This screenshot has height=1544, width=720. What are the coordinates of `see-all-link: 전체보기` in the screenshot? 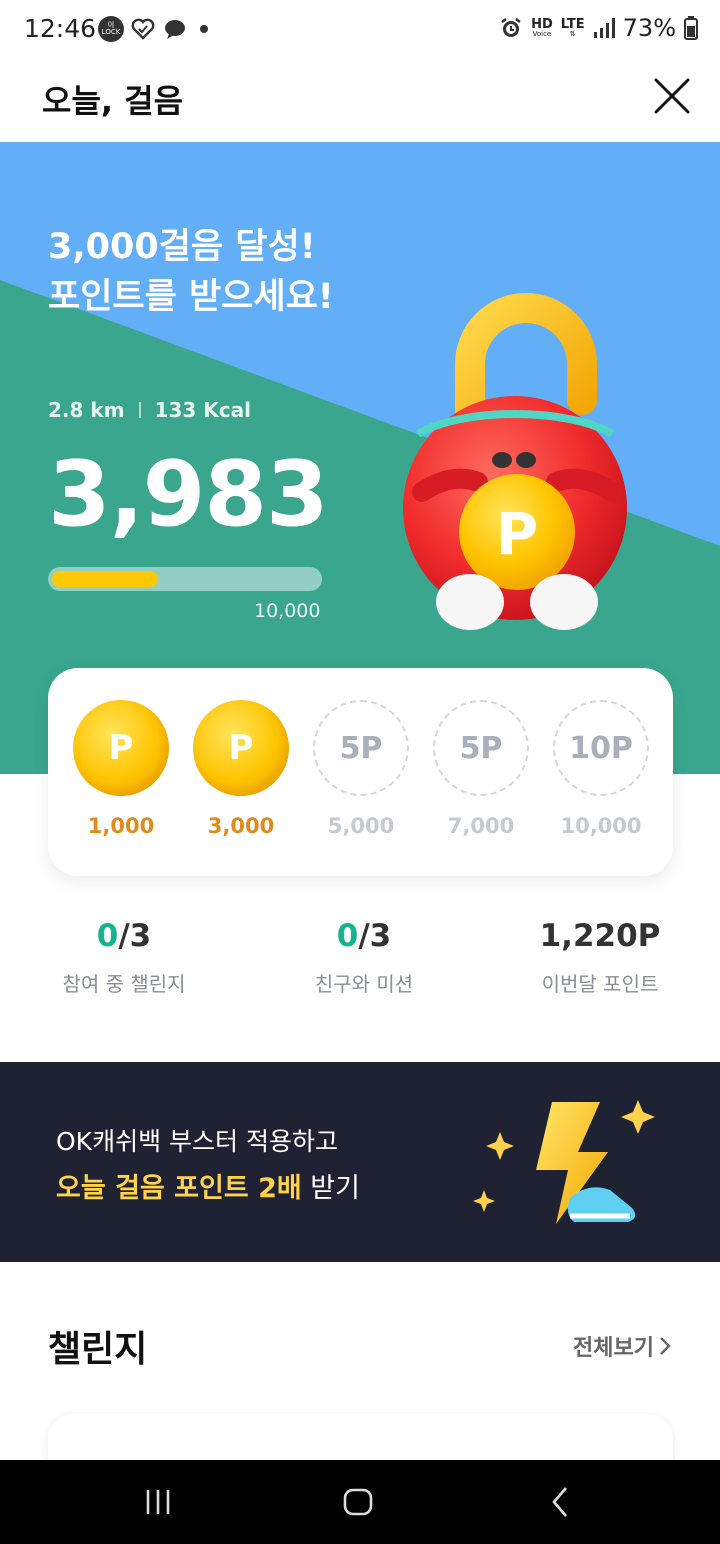 It's located at (622, 1346).